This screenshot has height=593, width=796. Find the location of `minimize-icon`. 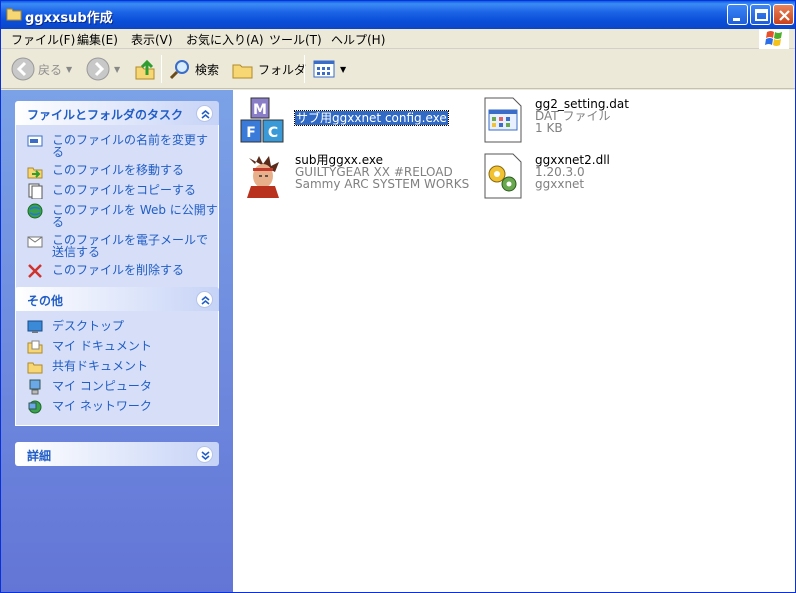

minimize-icon is located at coordinates (736, 19).